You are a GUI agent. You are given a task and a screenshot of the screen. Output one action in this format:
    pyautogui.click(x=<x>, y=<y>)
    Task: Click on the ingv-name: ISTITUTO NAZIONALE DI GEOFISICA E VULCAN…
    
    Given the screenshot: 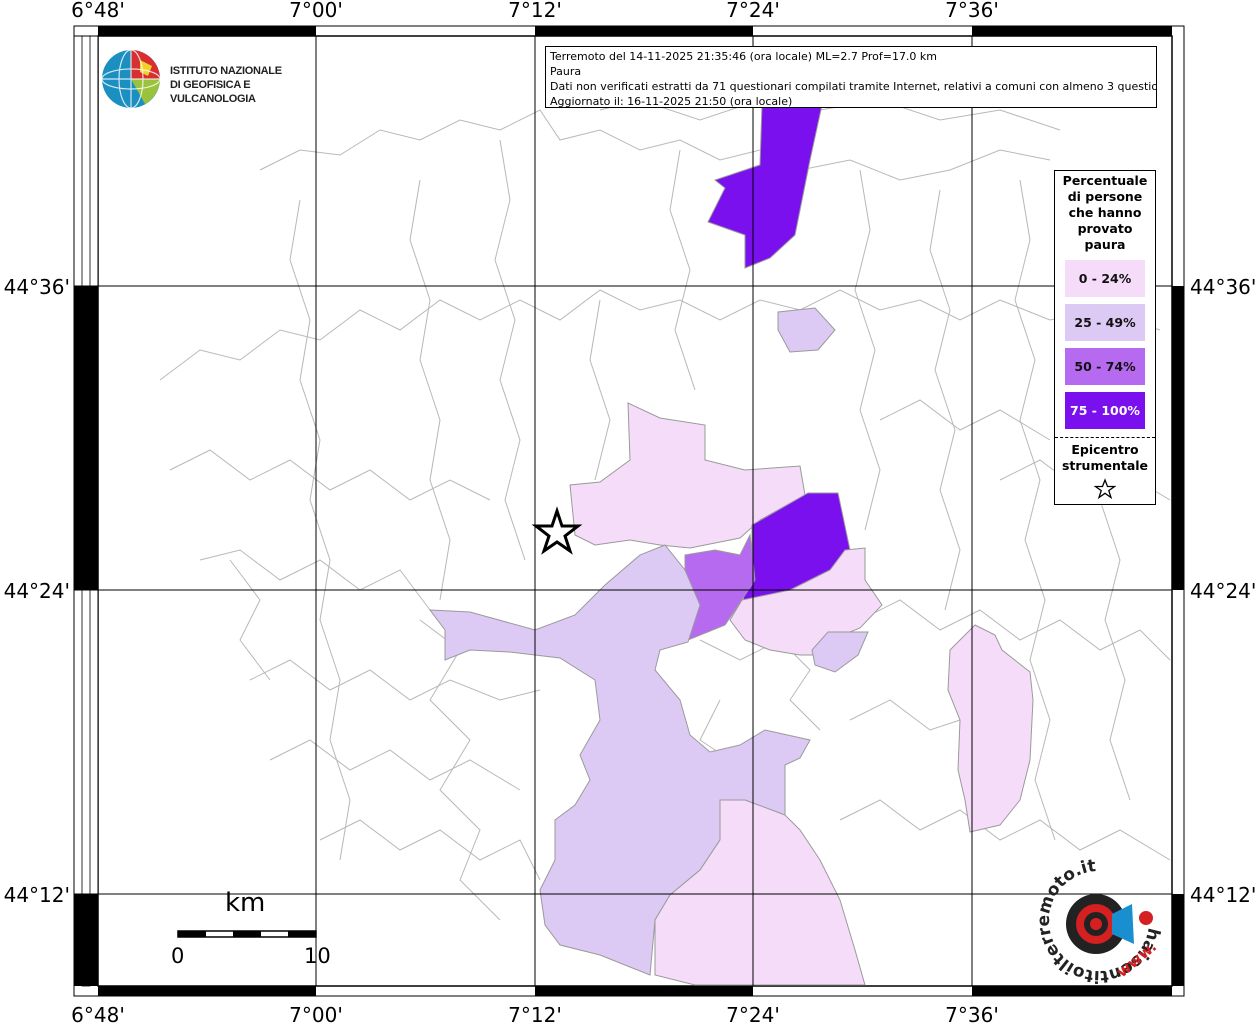 What is the action you would take?
    pyautogui.click(x=245, y=85)
    